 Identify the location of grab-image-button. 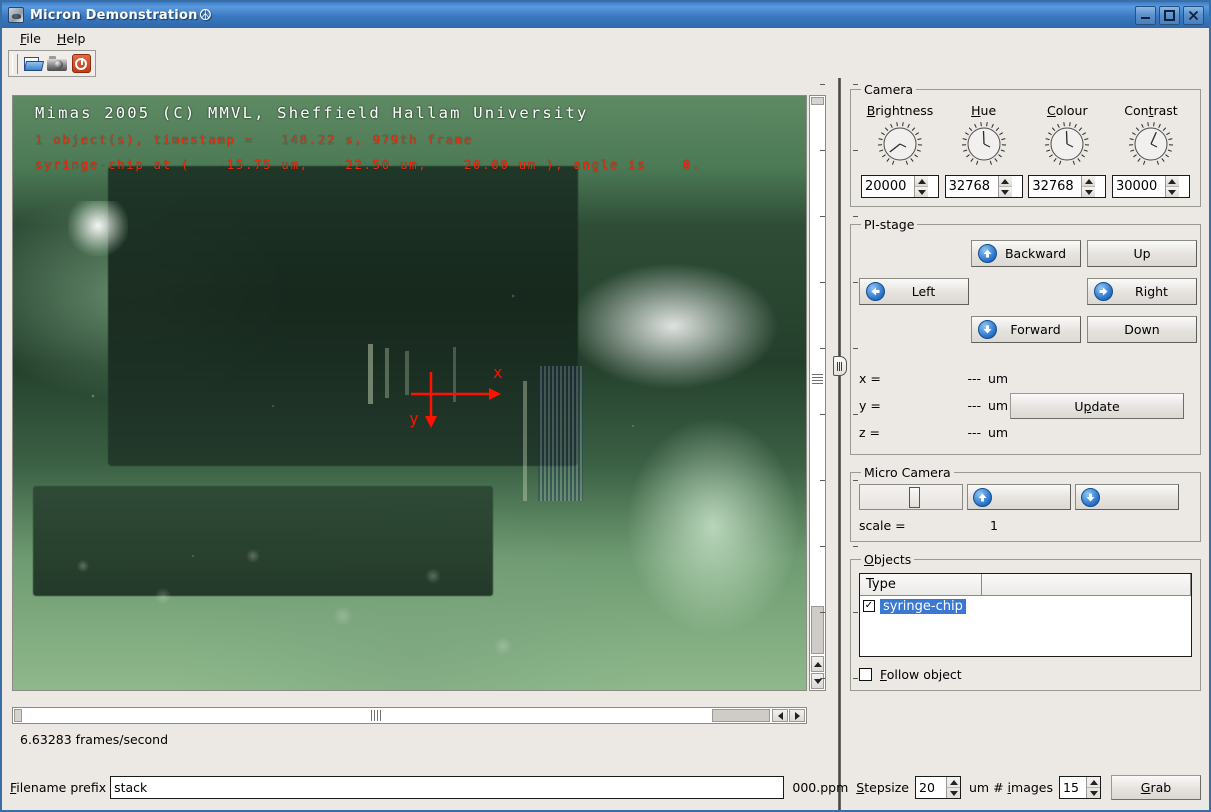
(57, 63).